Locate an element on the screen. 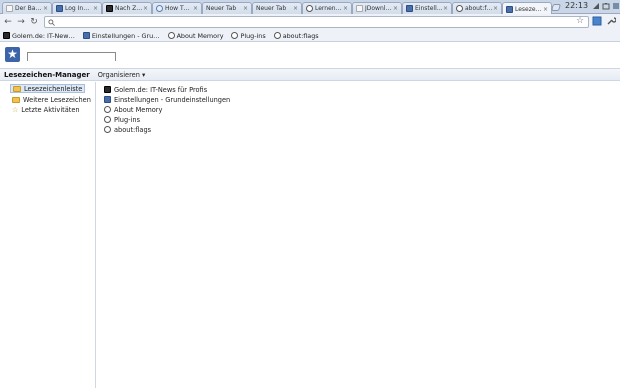 The image size is (620, 388). tab-4: How T… × is located at coordinates (177, 8).